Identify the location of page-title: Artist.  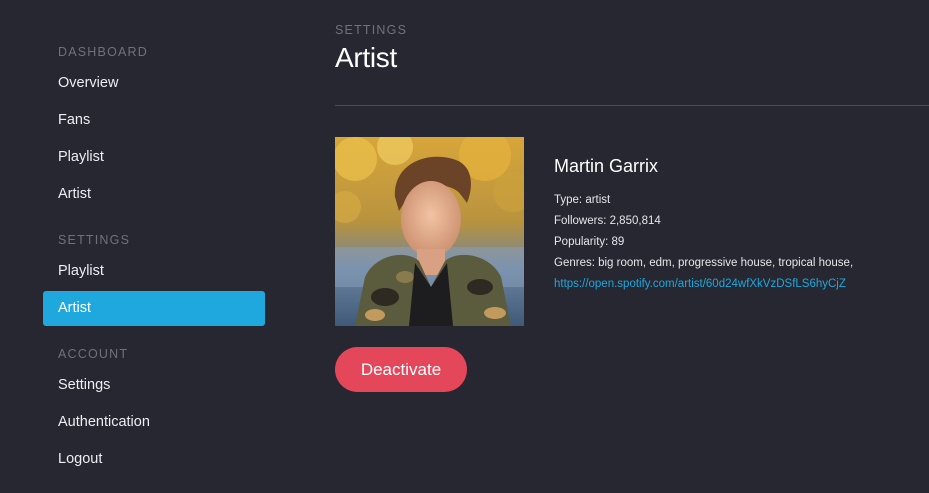
(366, 57).